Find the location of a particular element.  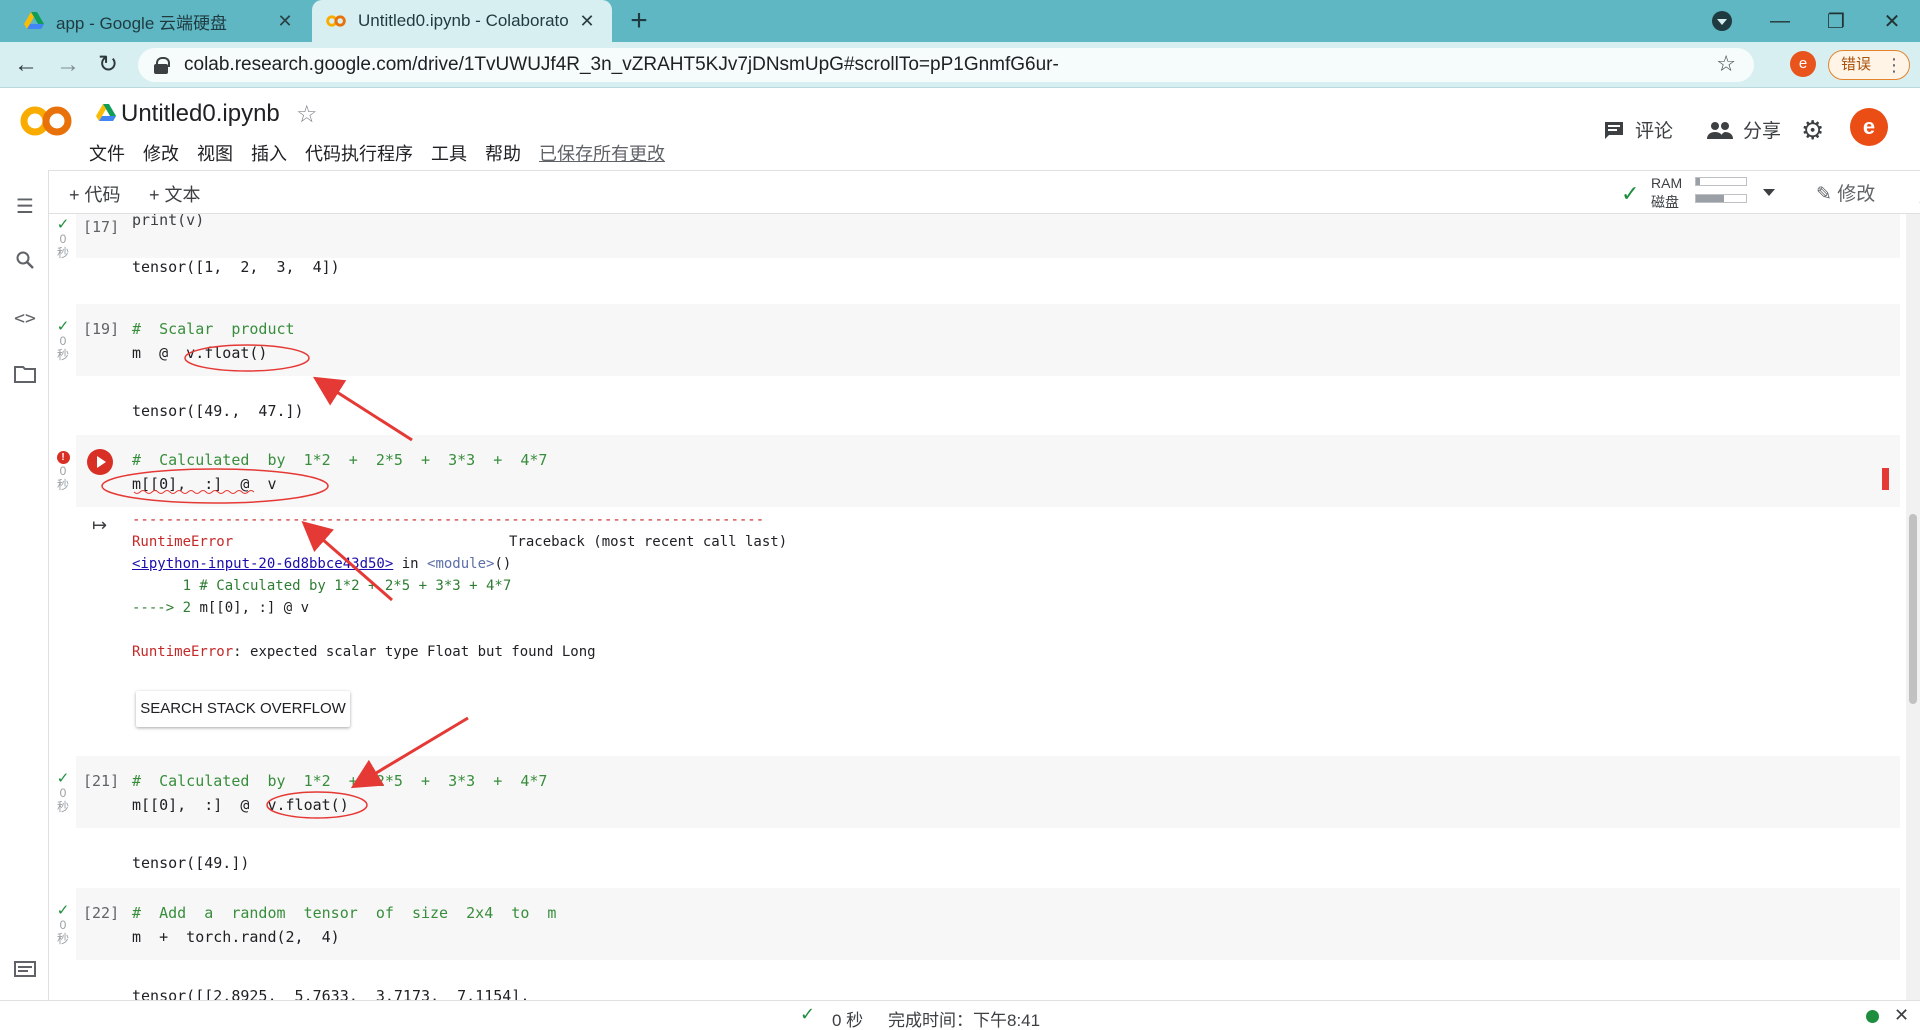

close-window-icon: ✕ is located at coordinates (1892, 21).